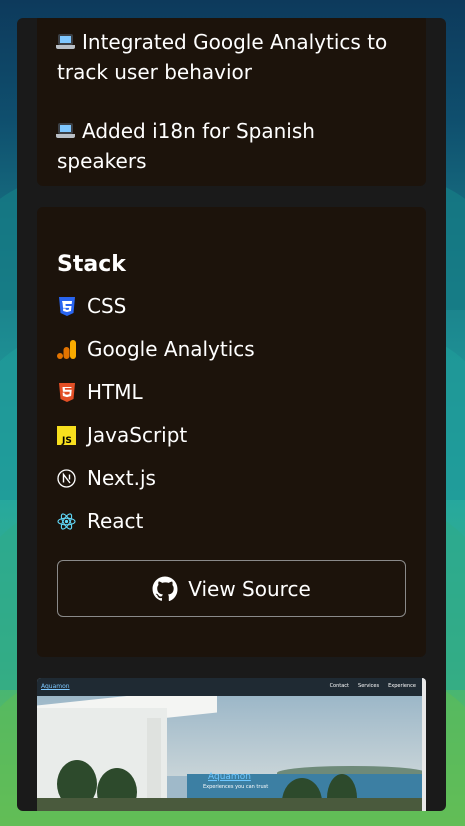  What do you see at coordinates (66, 440) in the screenshot?
I see `svg-text: JS` at bounding box center [66, 440].